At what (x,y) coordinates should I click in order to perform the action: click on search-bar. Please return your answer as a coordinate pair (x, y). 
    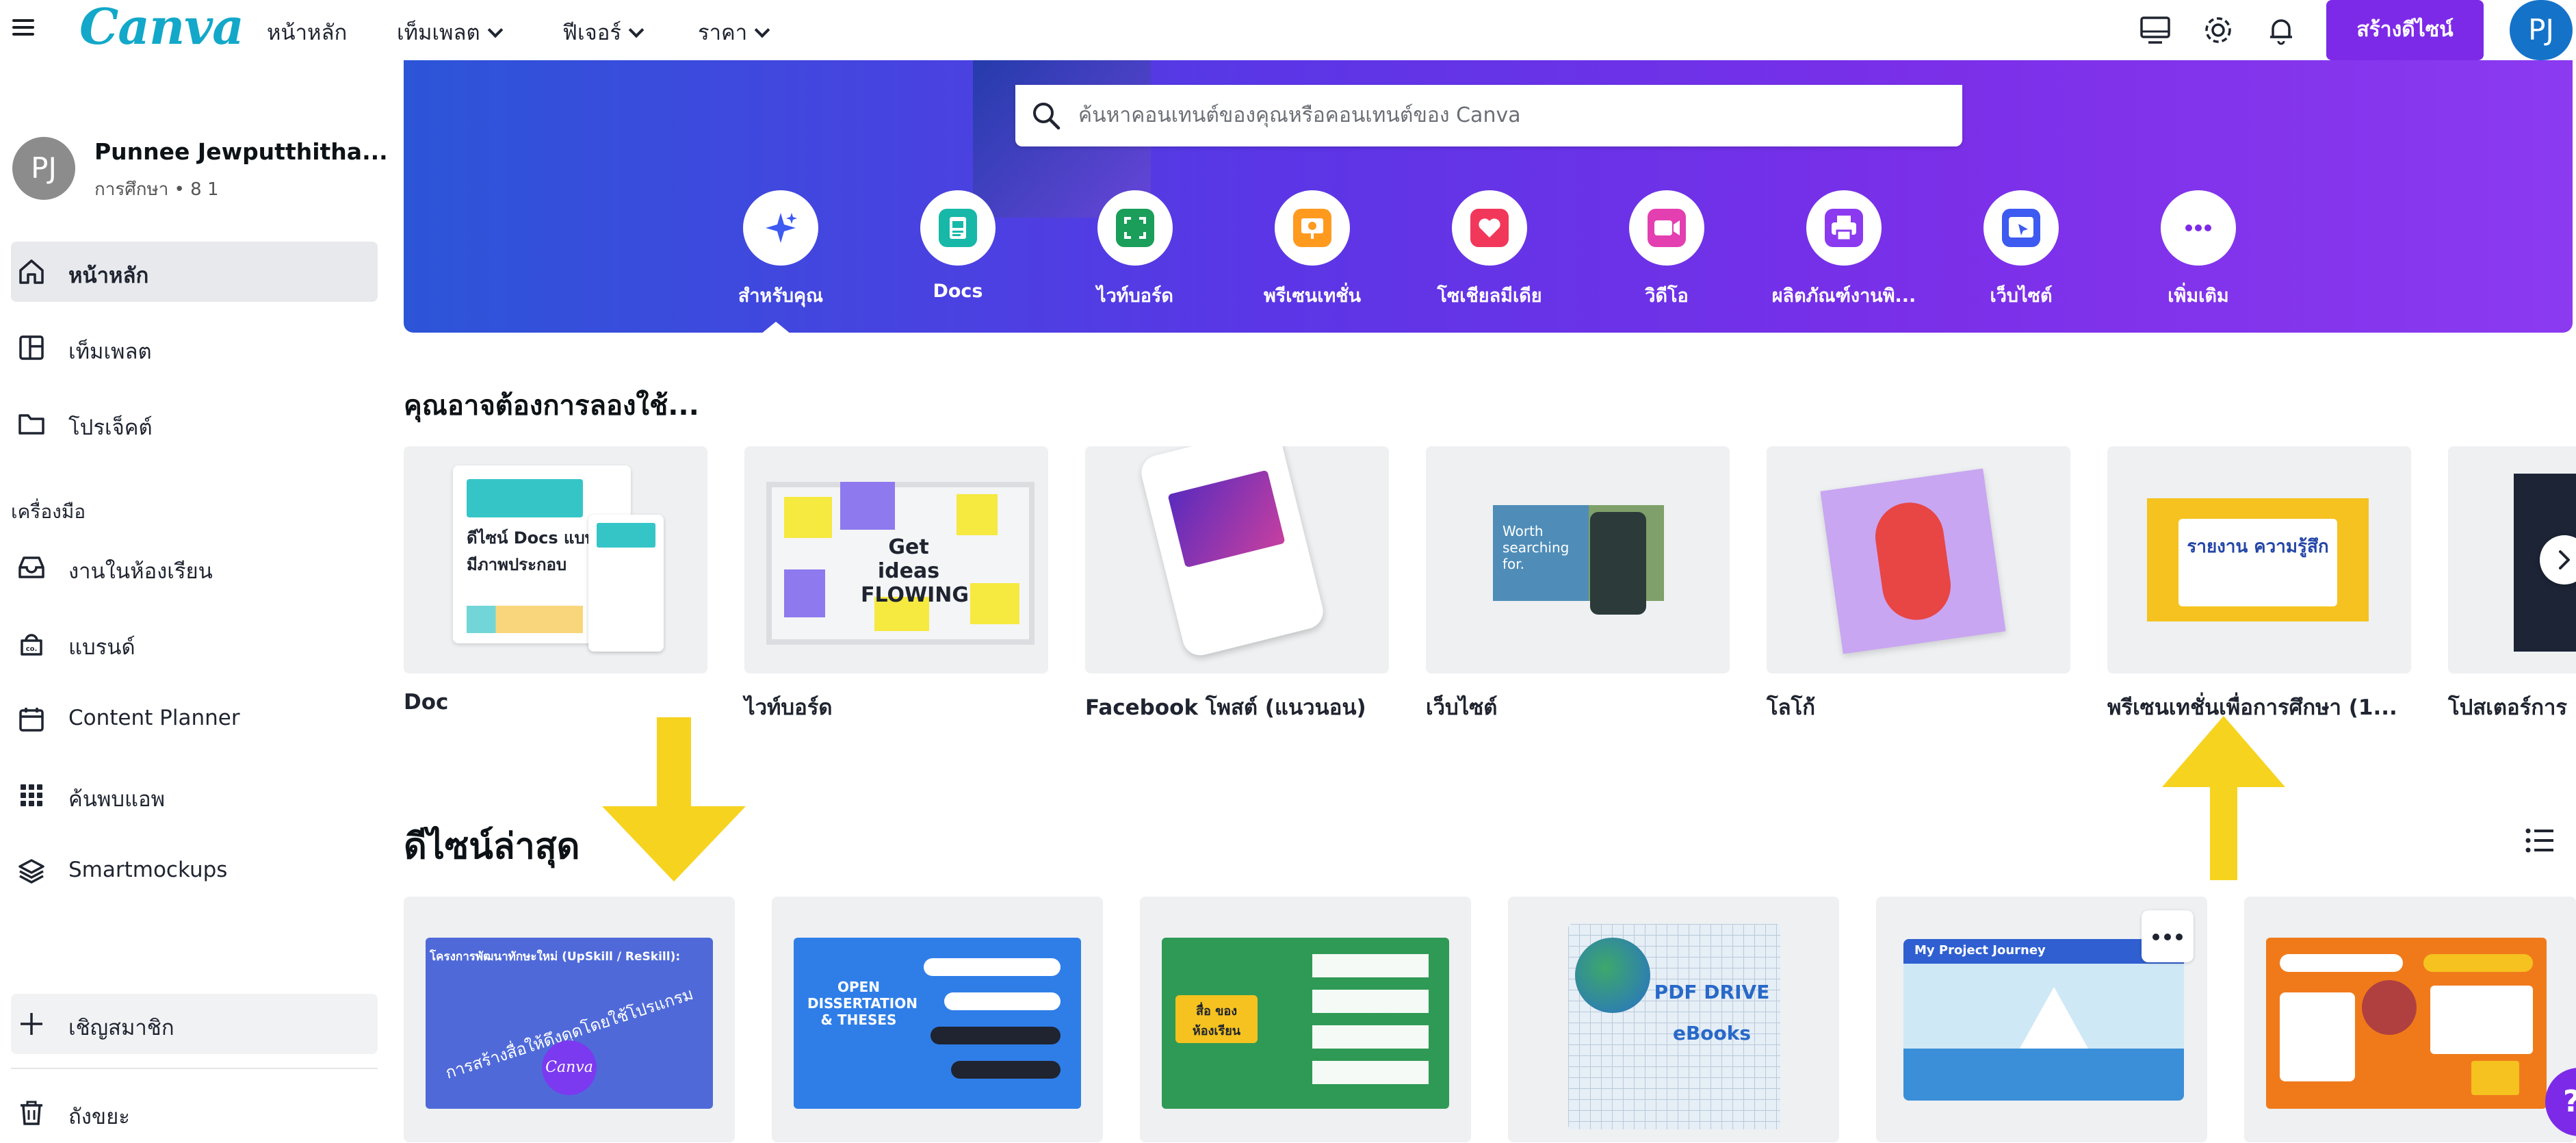
    Looking at the image, I should click on (1489, 115).